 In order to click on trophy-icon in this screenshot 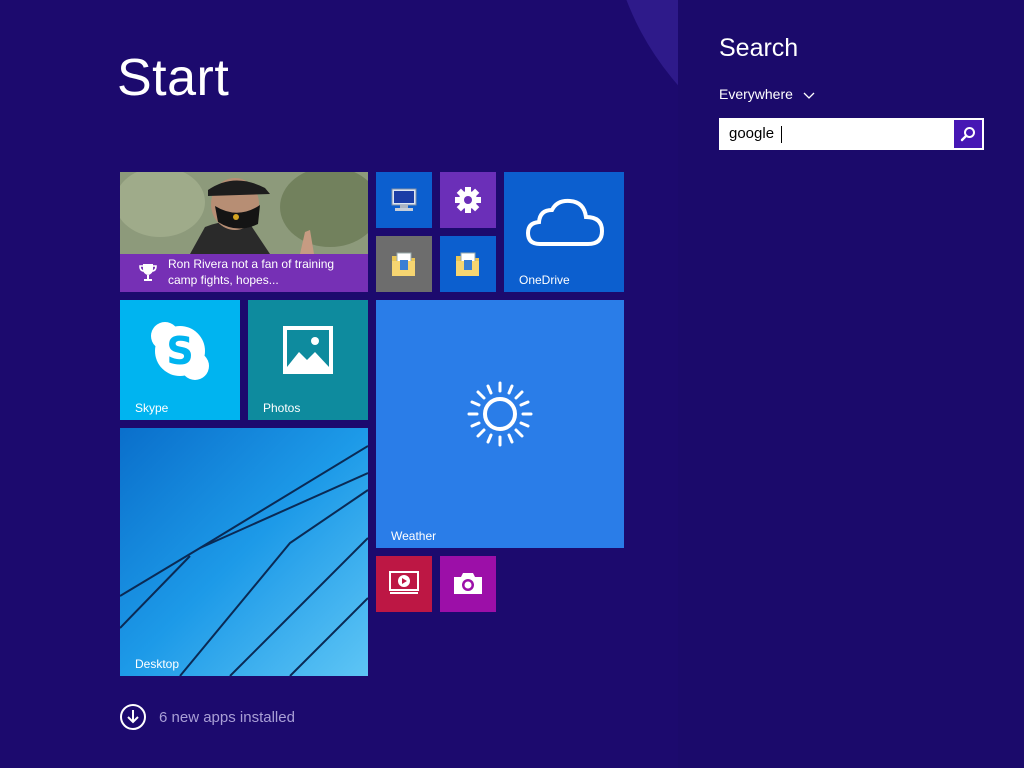, I will do `click(148, 274)`.